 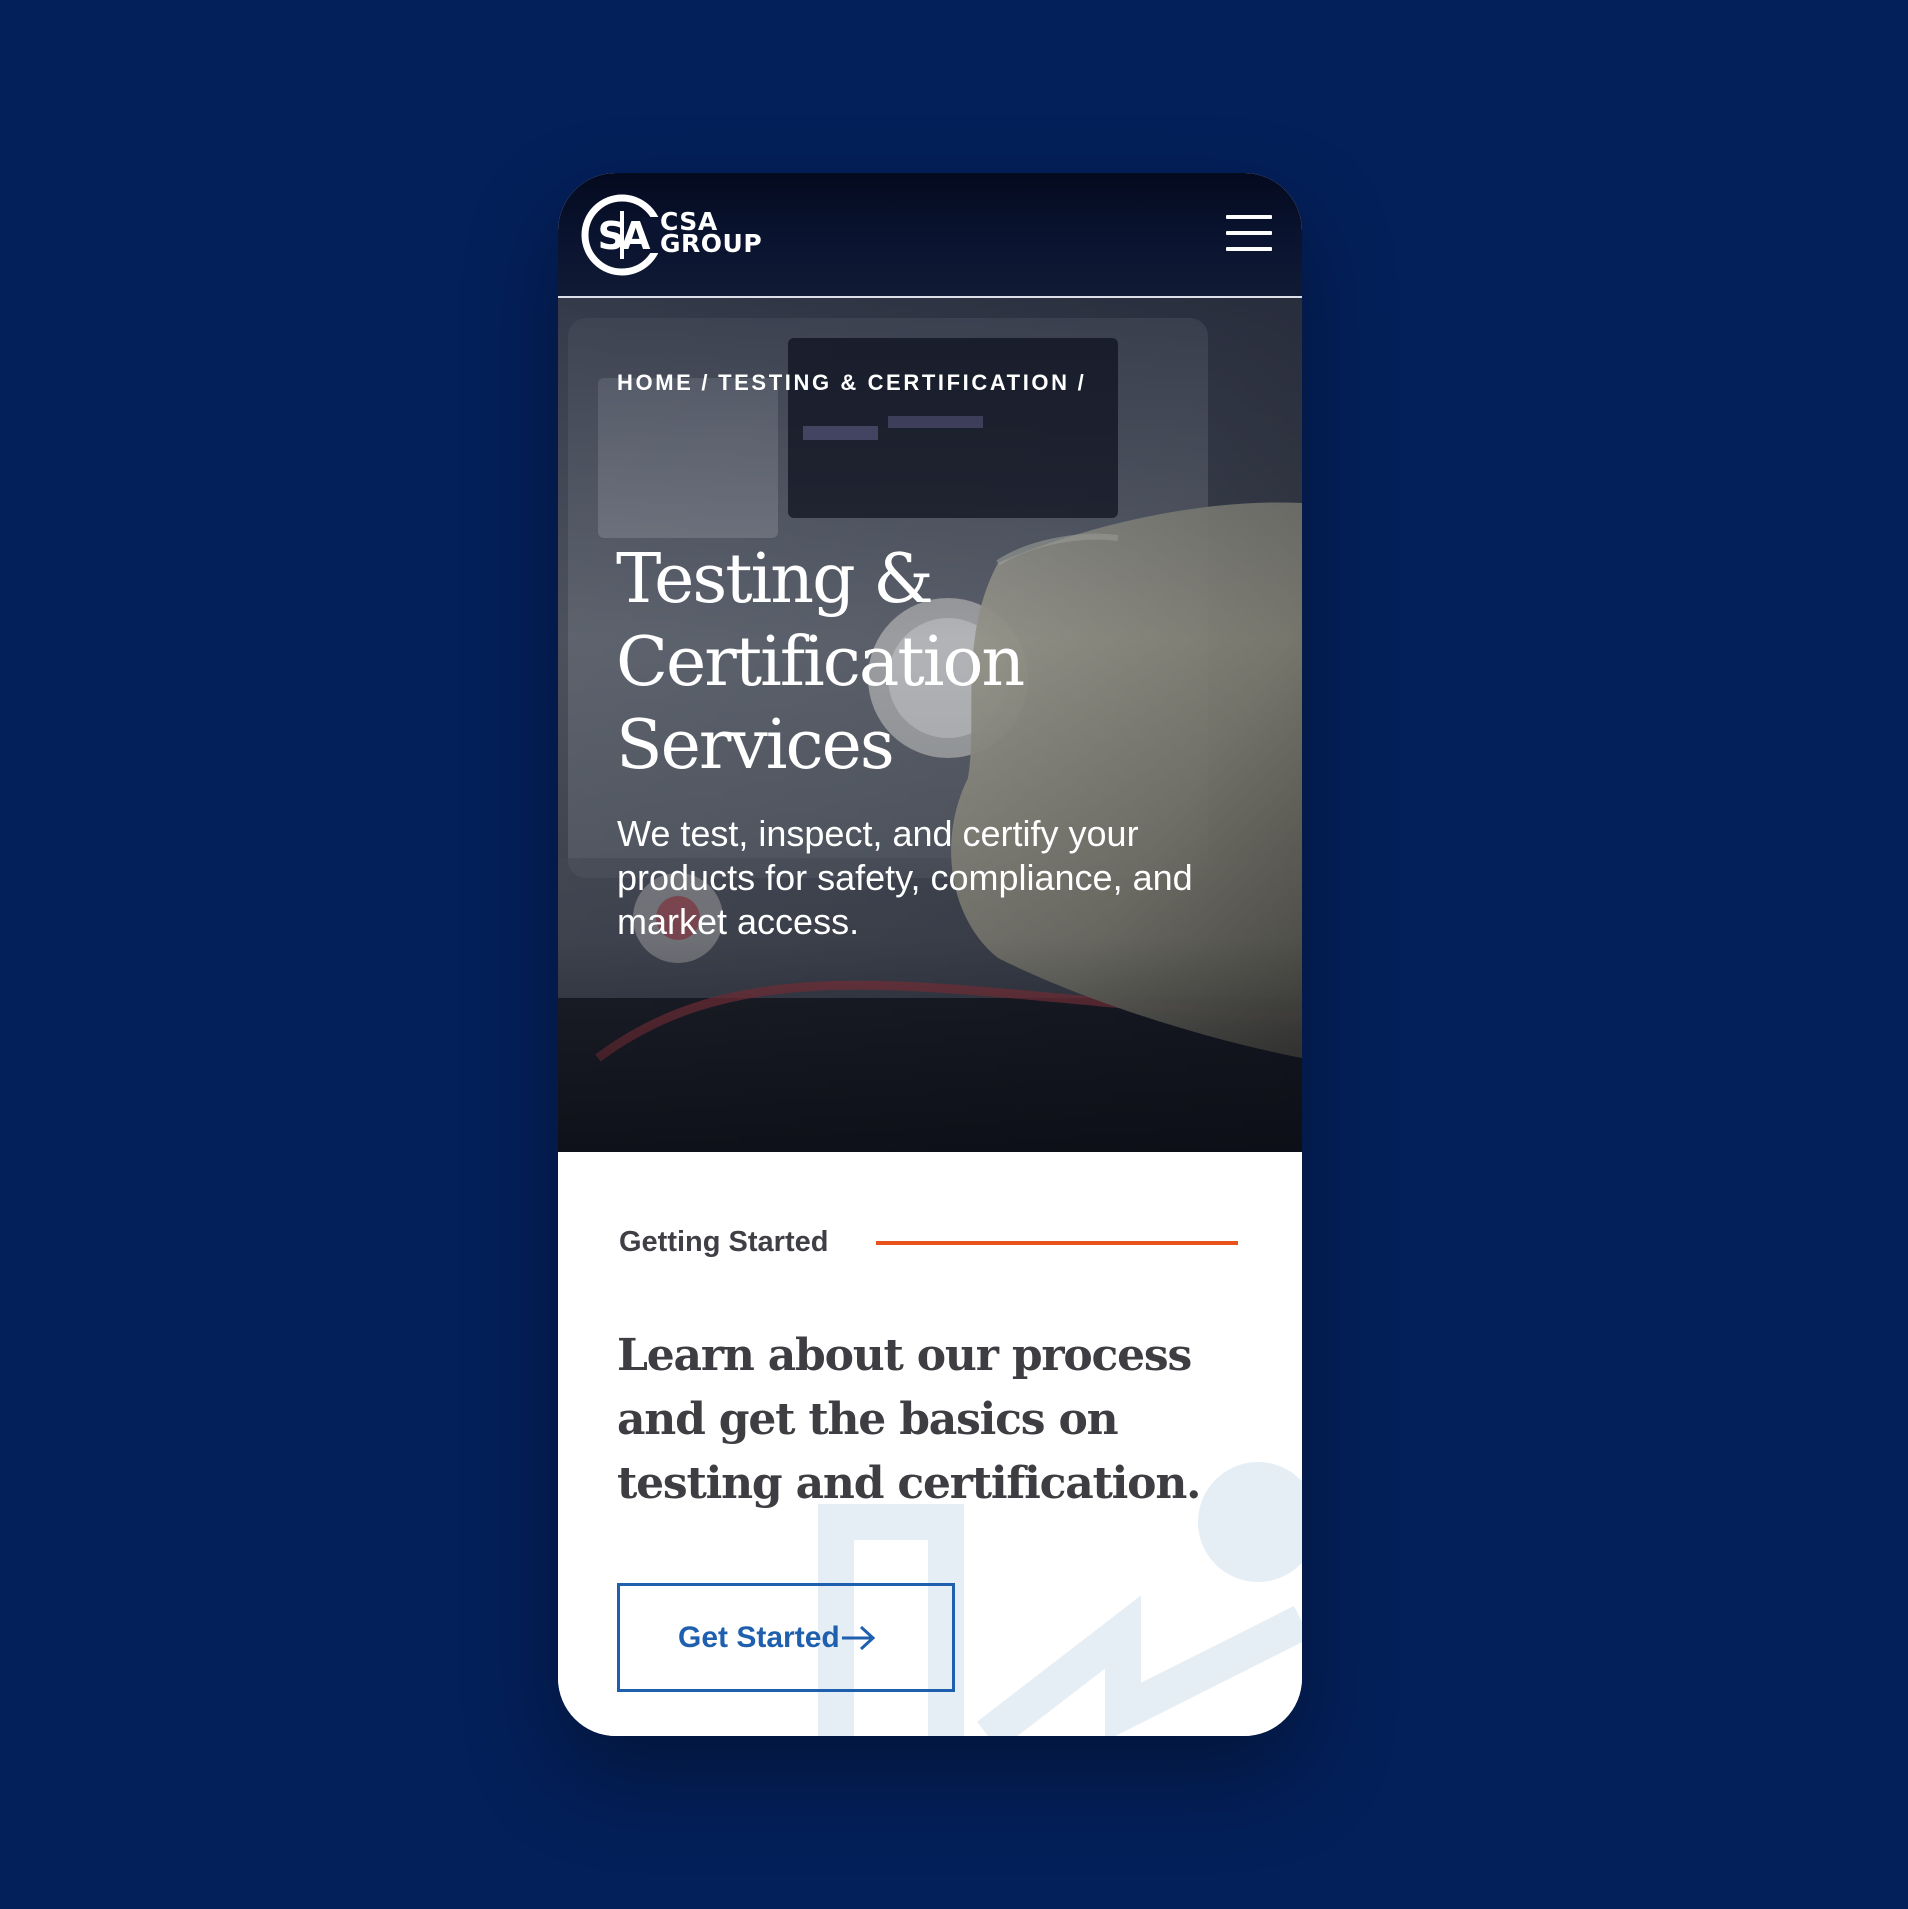 What do you see at coordinates (930, 297) in the screenshot?
I see `header-divider` at bounding box center [930, 297].